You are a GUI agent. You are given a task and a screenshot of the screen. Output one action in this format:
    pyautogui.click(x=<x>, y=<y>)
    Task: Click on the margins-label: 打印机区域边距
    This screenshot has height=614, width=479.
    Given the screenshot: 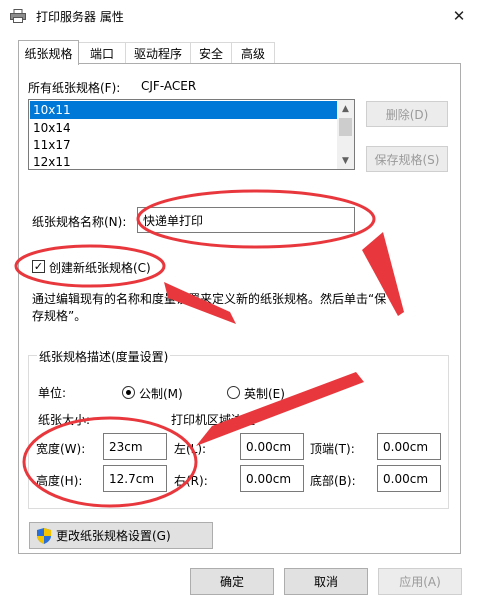 What is the action you would take?
    pyautogui.click(x=213, y=420)
    